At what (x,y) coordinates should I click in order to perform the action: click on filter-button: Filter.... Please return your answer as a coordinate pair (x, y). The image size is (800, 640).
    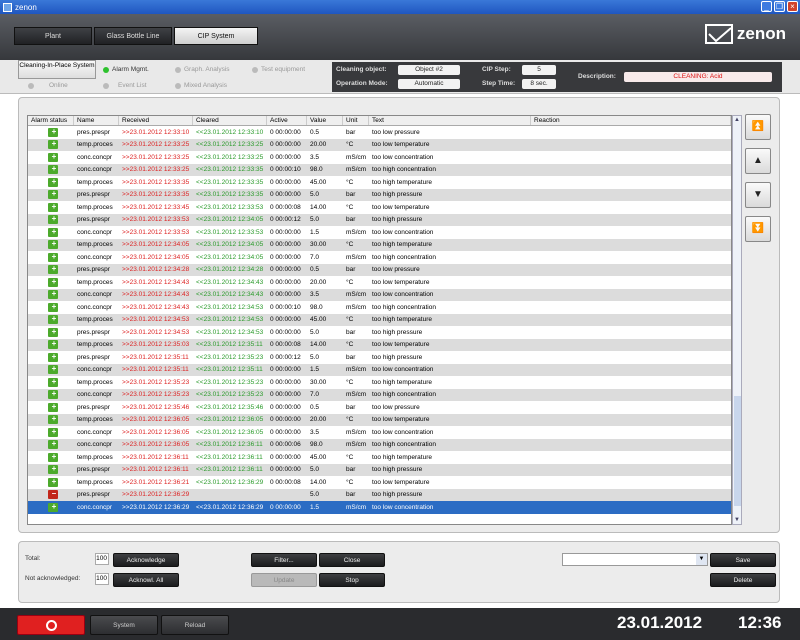
    Looking at the image, I should click on (284, 560).